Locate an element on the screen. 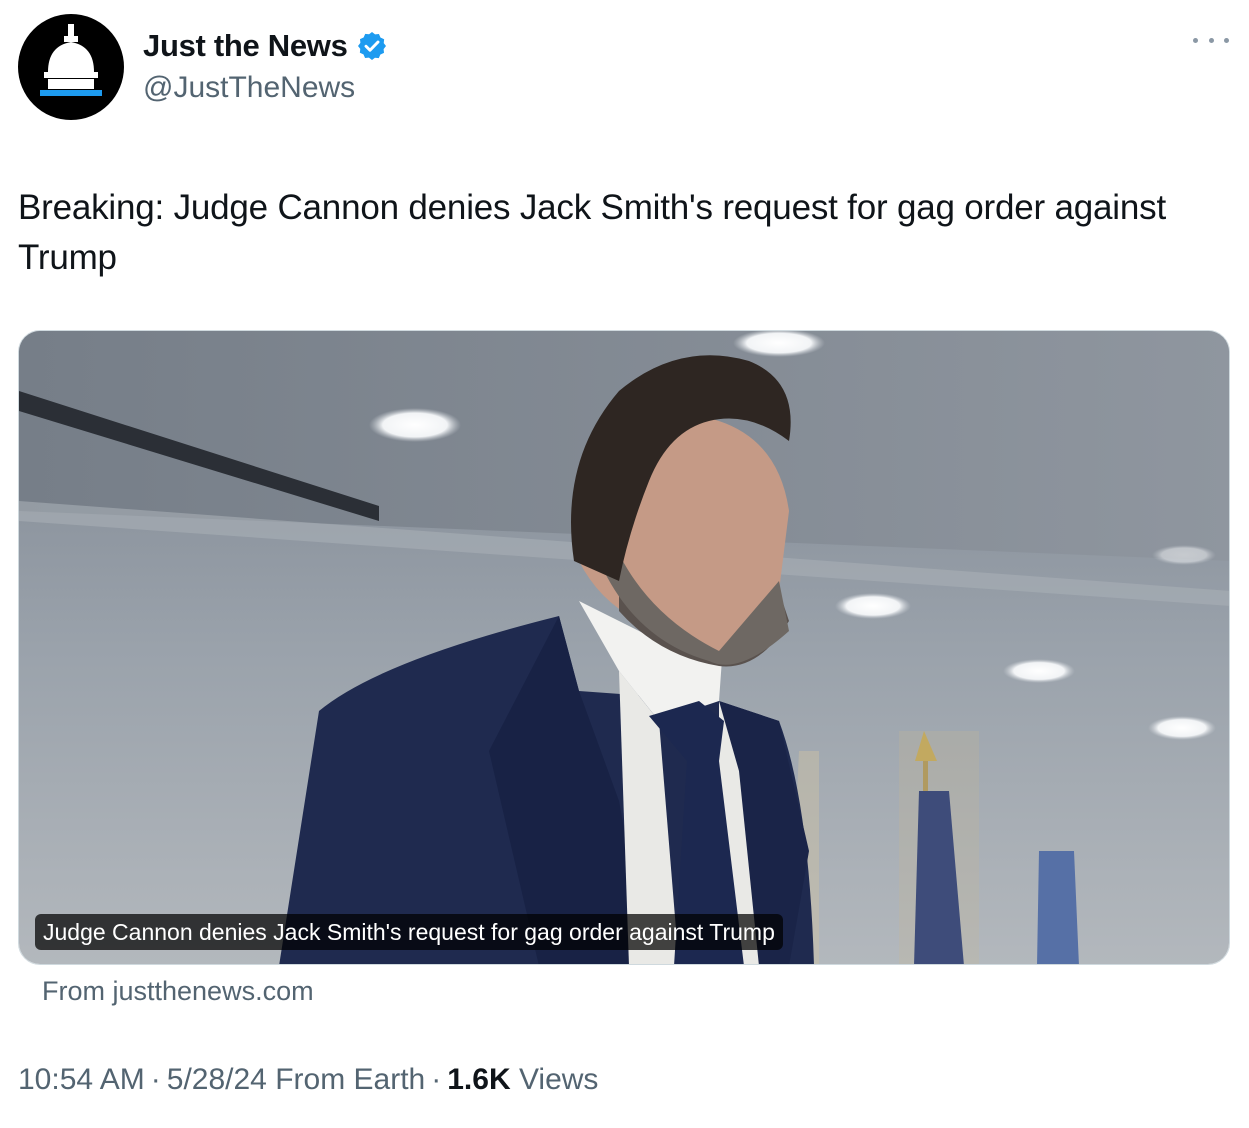 Image resolution: width=1249 pixels, height=1128 pixels. capitol-dome-icon is located at coordinates (71, 60).